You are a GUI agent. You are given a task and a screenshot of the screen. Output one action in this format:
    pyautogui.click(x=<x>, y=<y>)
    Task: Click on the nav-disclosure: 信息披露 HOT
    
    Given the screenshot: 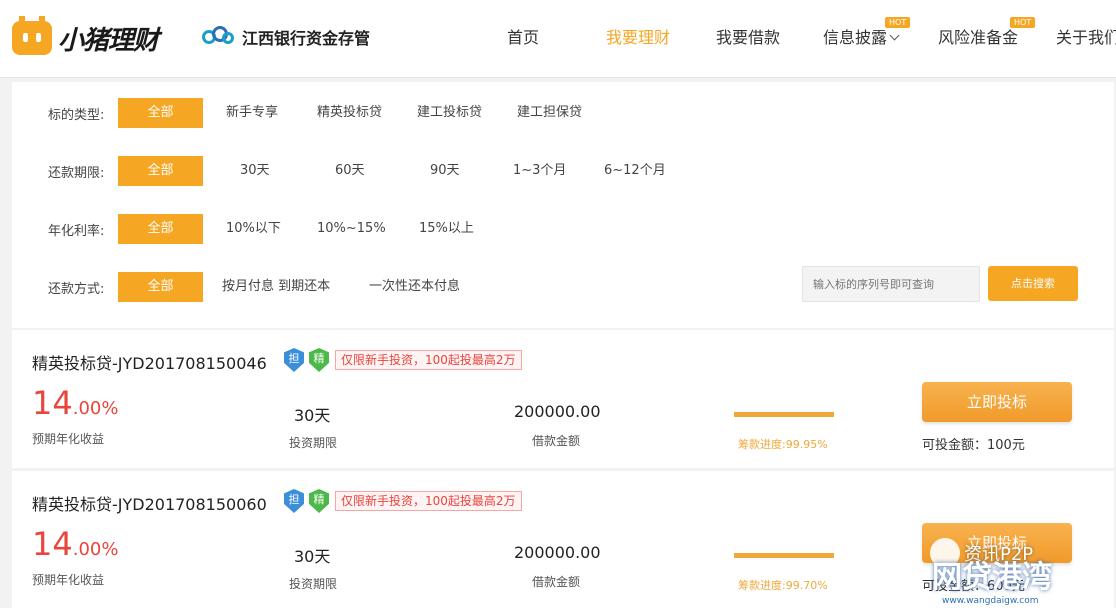 What is the action you would take?
    pyautogui.click(x=867, y=32)
    